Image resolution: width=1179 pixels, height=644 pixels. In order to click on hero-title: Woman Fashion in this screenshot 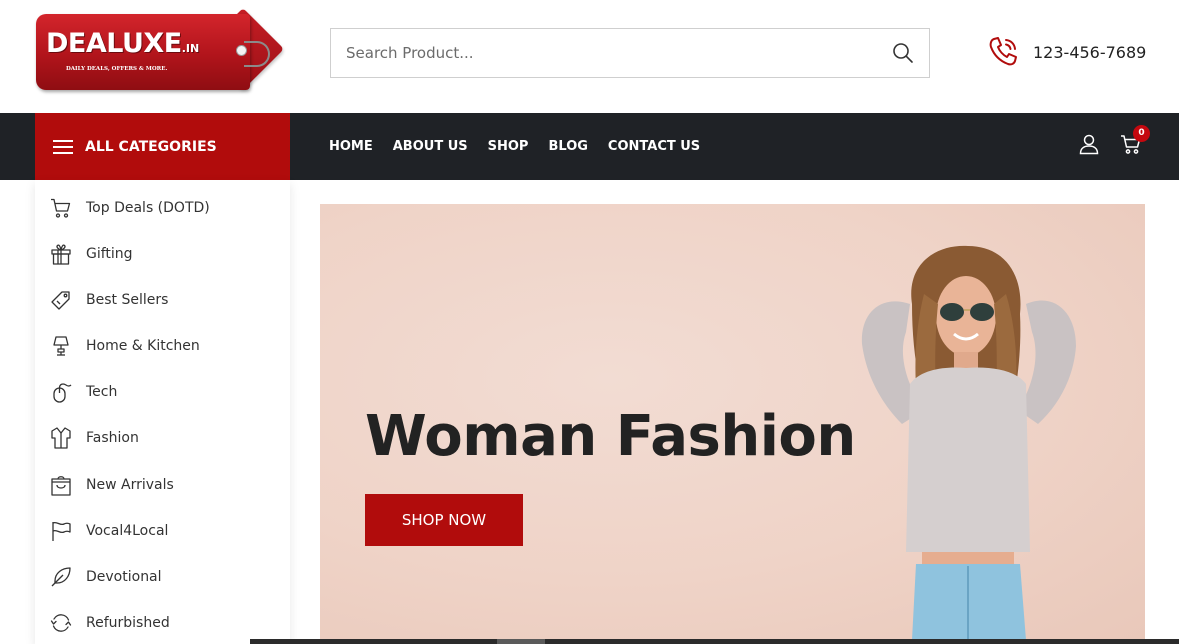, I will do `click(610, 436)`.